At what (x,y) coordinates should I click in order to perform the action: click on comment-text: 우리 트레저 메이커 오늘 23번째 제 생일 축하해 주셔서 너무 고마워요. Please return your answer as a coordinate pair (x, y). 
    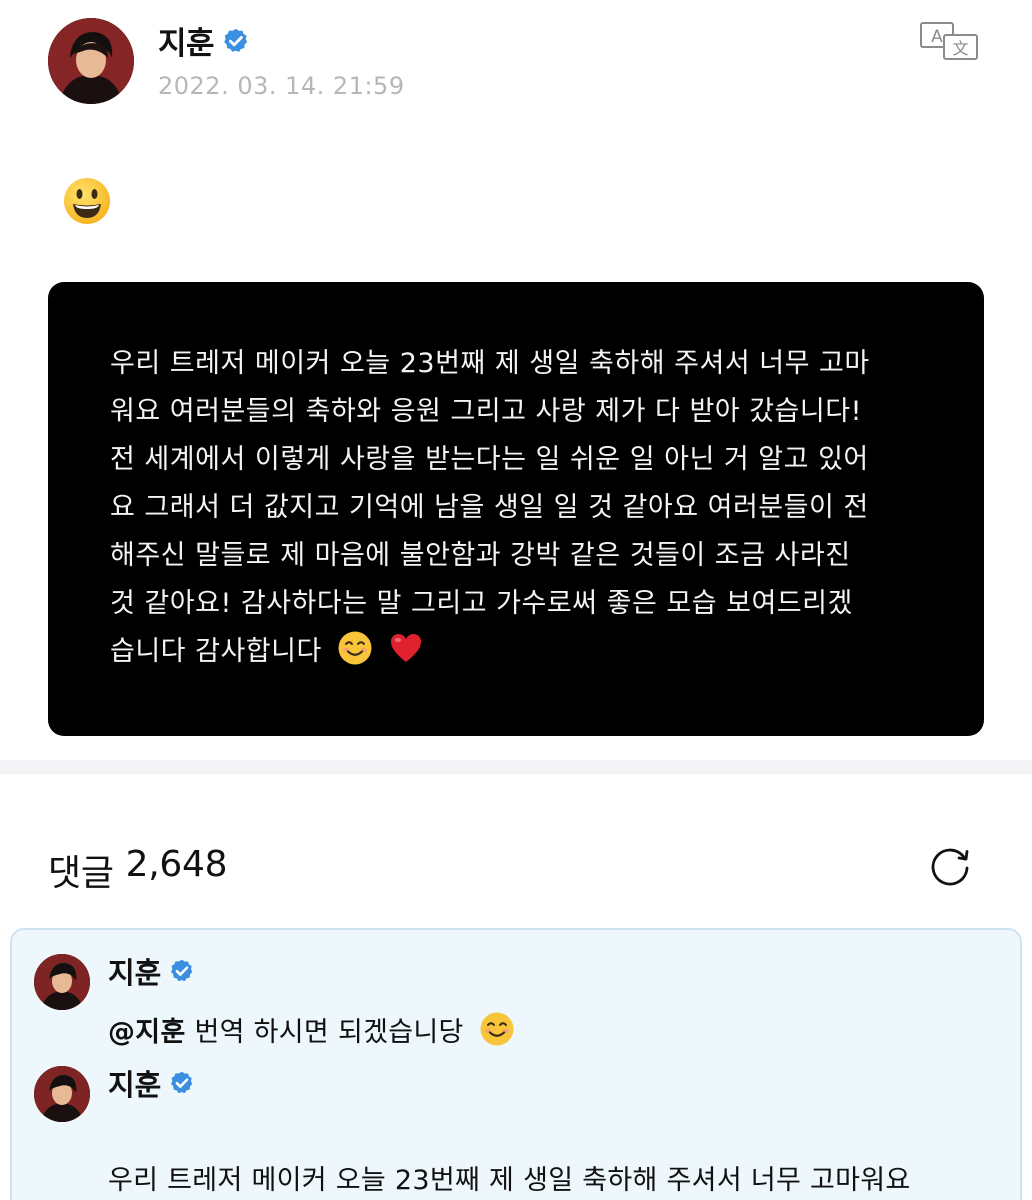
    Looking at the image, I should click on (509, 1180).